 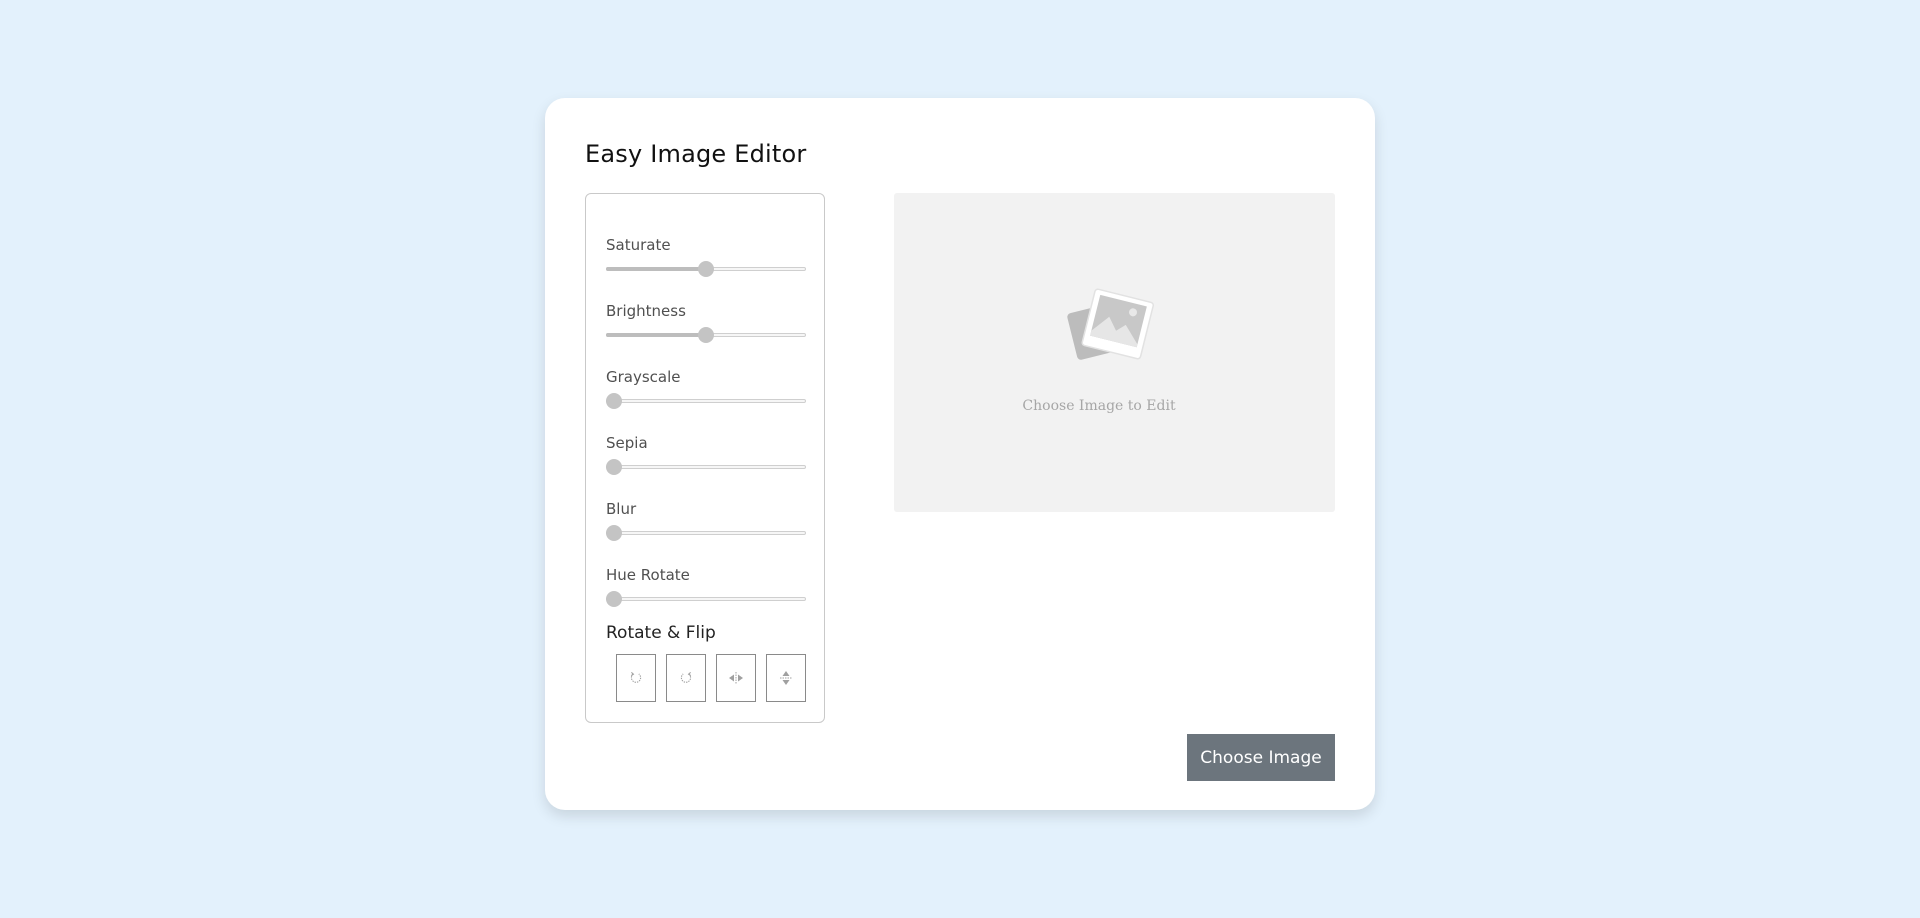 What do you see at coordinates (1261, 757) in the screenshot?
I see `choose-image-button: Choose Image` at bounding box center [1261, 757].